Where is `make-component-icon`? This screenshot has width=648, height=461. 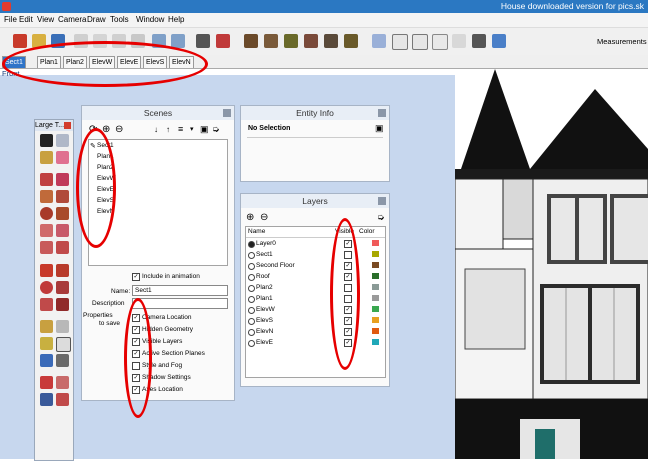 make-component-icon is located at coordinates (62, 140).